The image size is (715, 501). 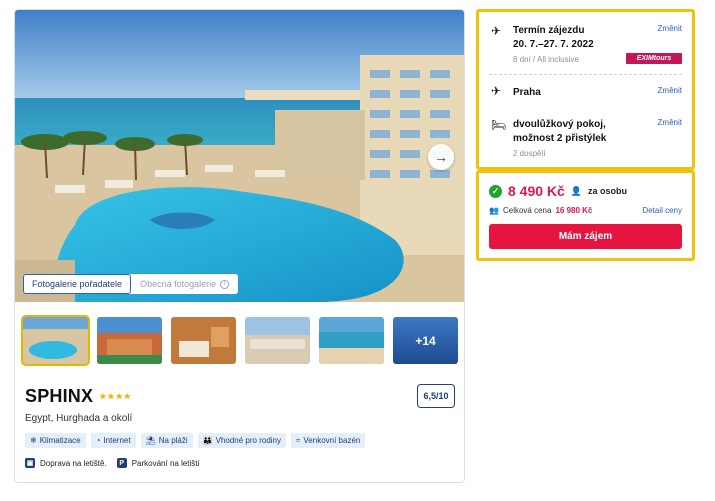 What do you see at coordinates (546, 59) in the screenshot?
I see `term-sub: 8 dní / All inclusive` at bounding box center [546, 59].